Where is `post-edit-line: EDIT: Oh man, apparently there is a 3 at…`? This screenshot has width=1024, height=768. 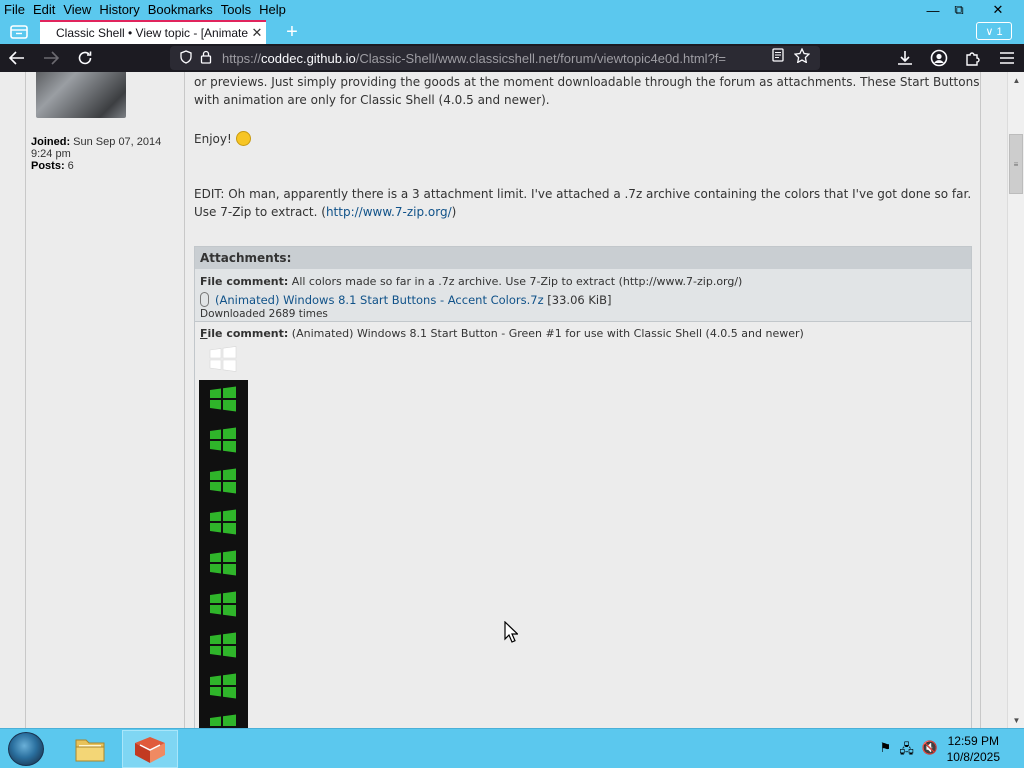
post-edit-line: EDIT: Oh man, apparently there is a 3 at… is located at coordinates (583, 194).